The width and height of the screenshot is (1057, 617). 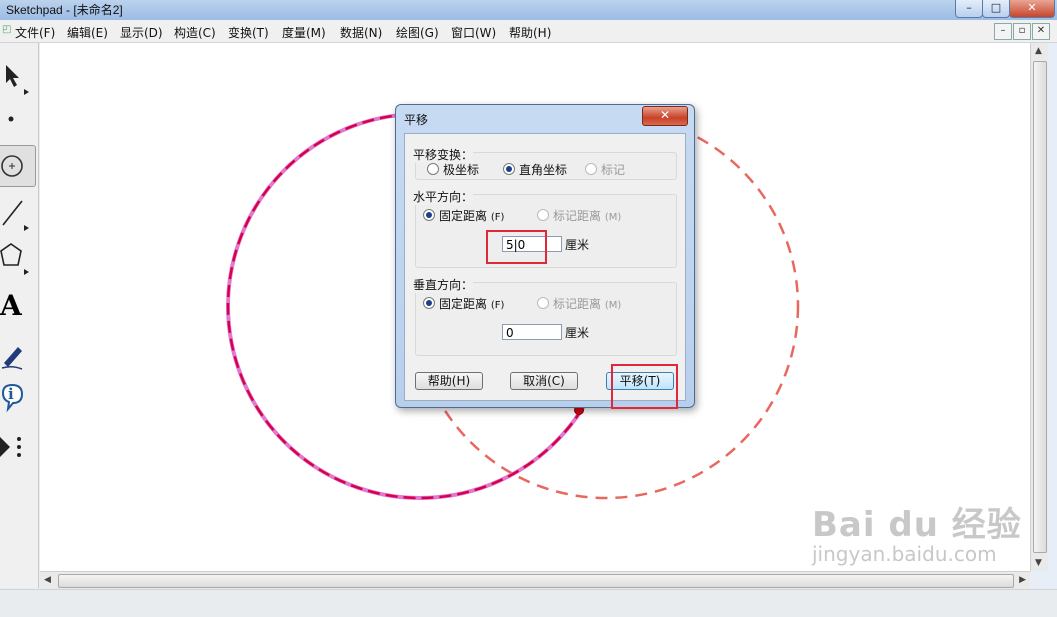 I want to click on window-title: Sketchpad - [未命名2], so click(x=64, y=10).